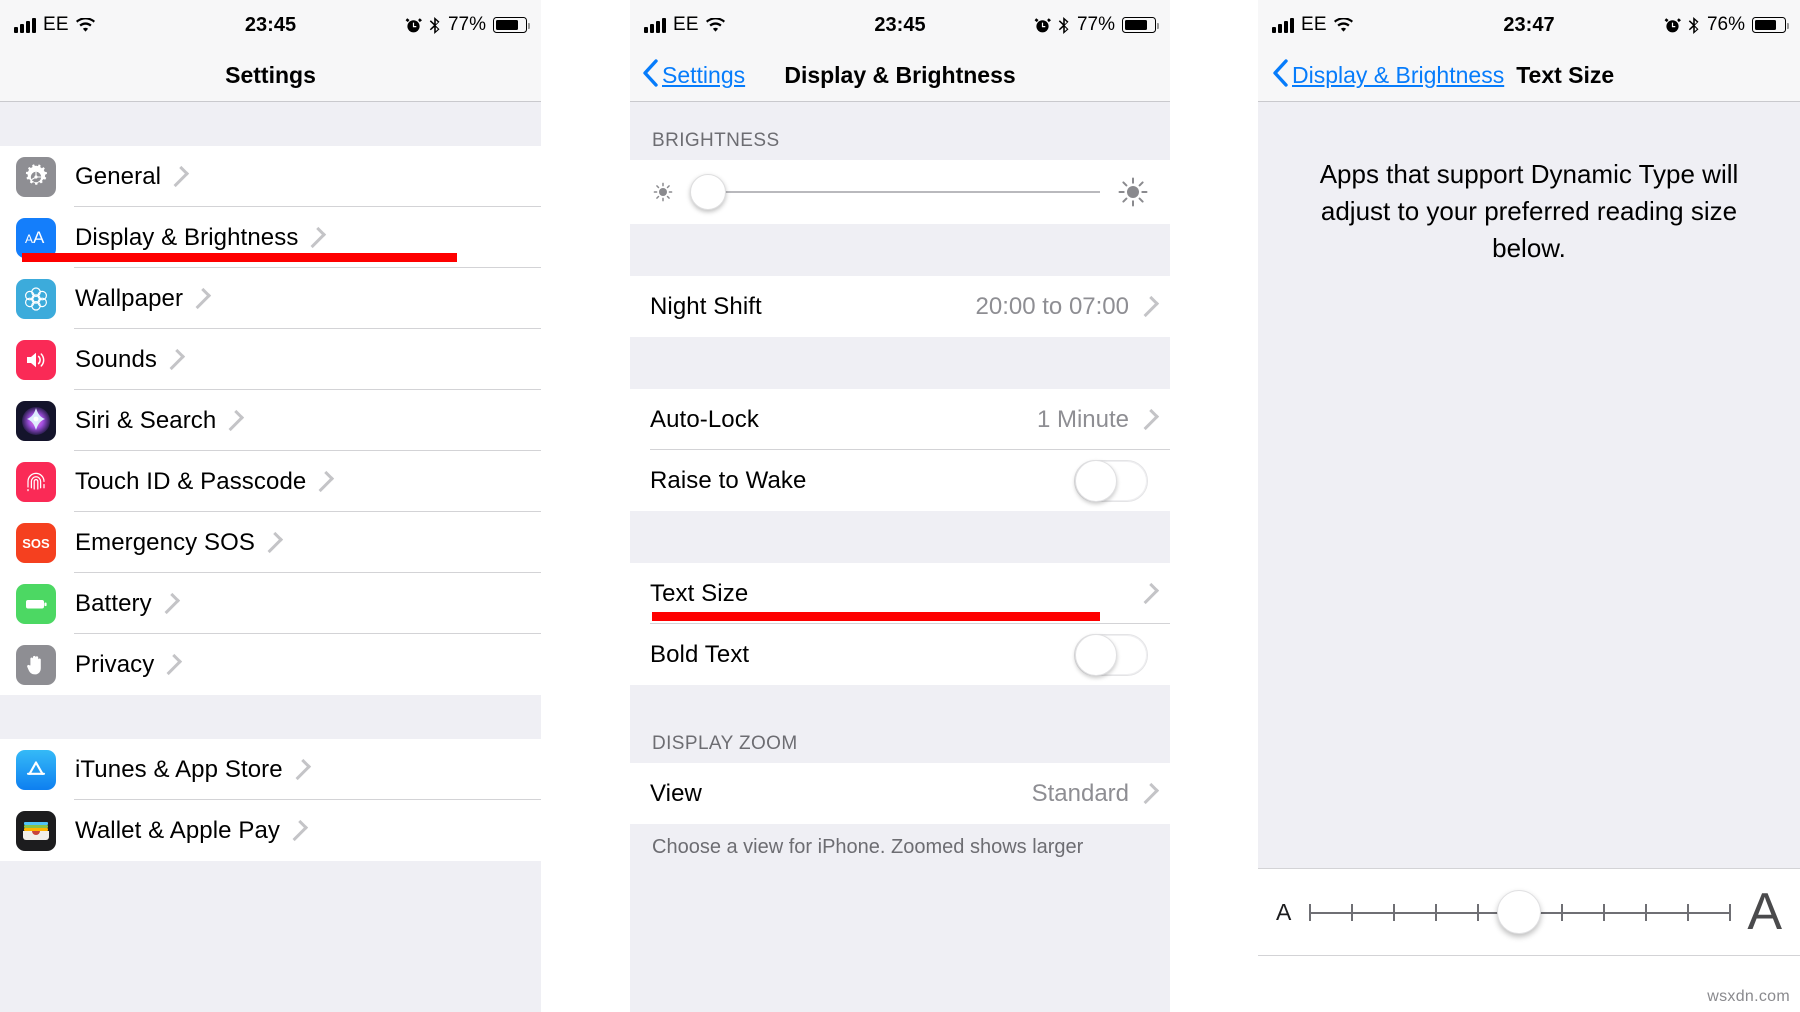 The width and height of the screenshot is (1800, 1012). Describe the element at coordinates (191, 481) in the screenshot. I see `sidebar-item-label: Touch ID & Passcode` at that location.